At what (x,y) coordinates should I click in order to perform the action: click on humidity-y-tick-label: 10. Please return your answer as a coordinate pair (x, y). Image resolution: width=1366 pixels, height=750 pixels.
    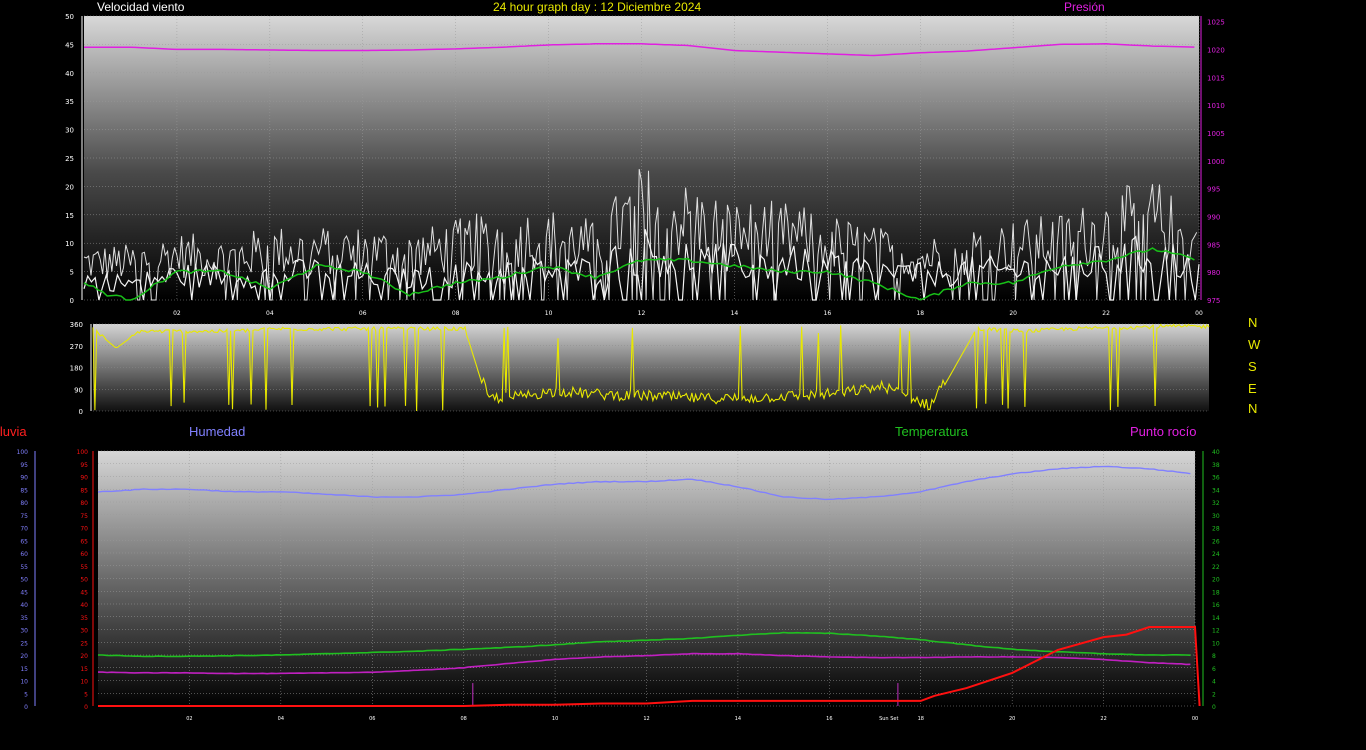
    Looking at the image, I should click on (24, 682).